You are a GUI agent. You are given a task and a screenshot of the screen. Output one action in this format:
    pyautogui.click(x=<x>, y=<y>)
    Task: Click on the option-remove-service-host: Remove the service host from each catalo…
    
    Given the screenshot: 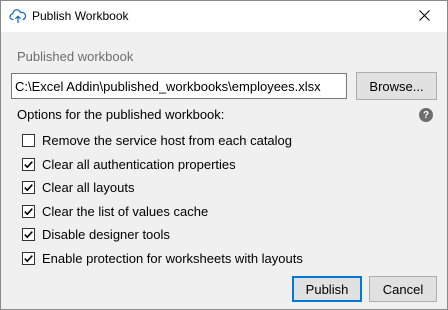 What is the action you would take?
    pyautogui.click(x=157, y=140)
    